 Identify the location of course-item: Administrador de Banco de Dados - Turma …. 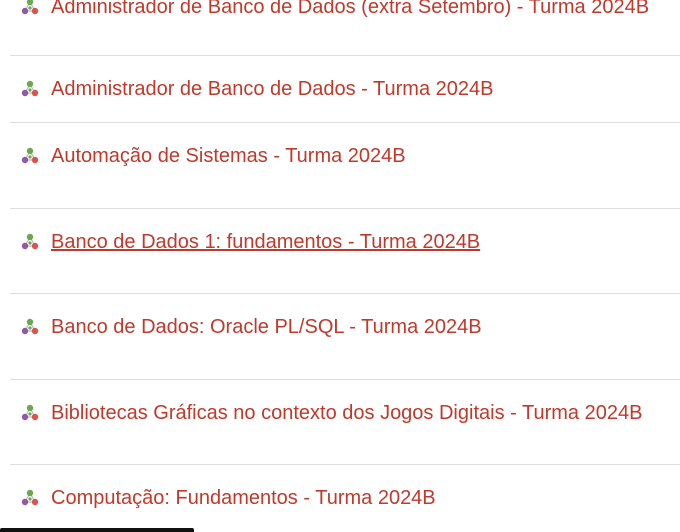
(345, 89).